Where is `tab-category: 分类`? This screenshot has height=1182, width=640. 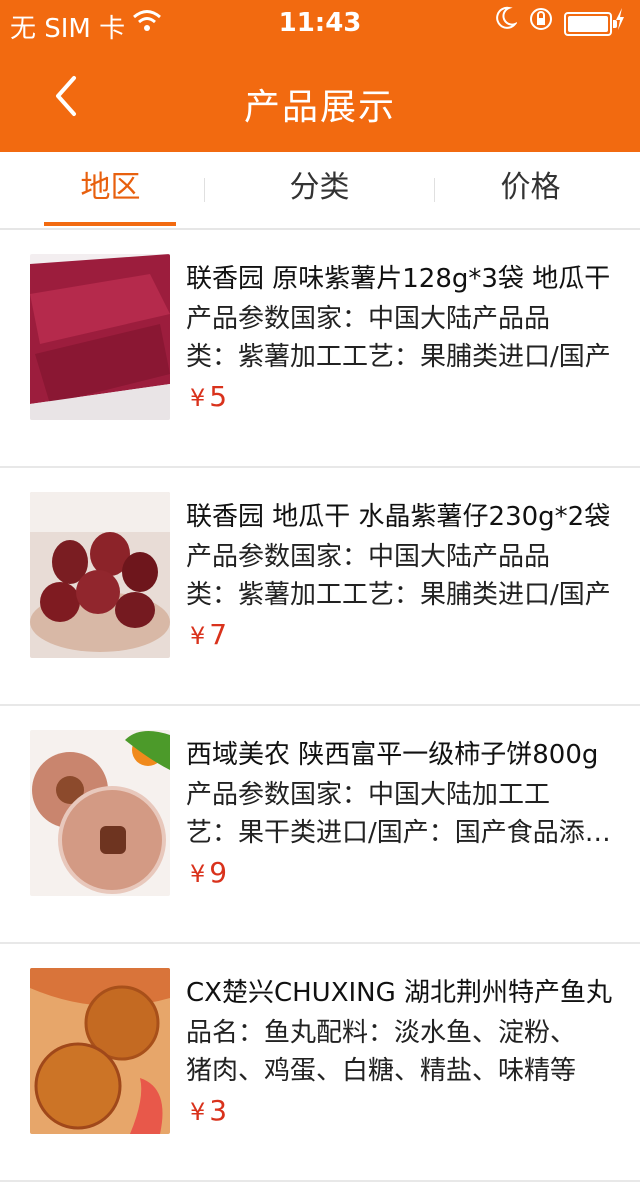 tab-category: 分类 is located at coordinates (319, 188).